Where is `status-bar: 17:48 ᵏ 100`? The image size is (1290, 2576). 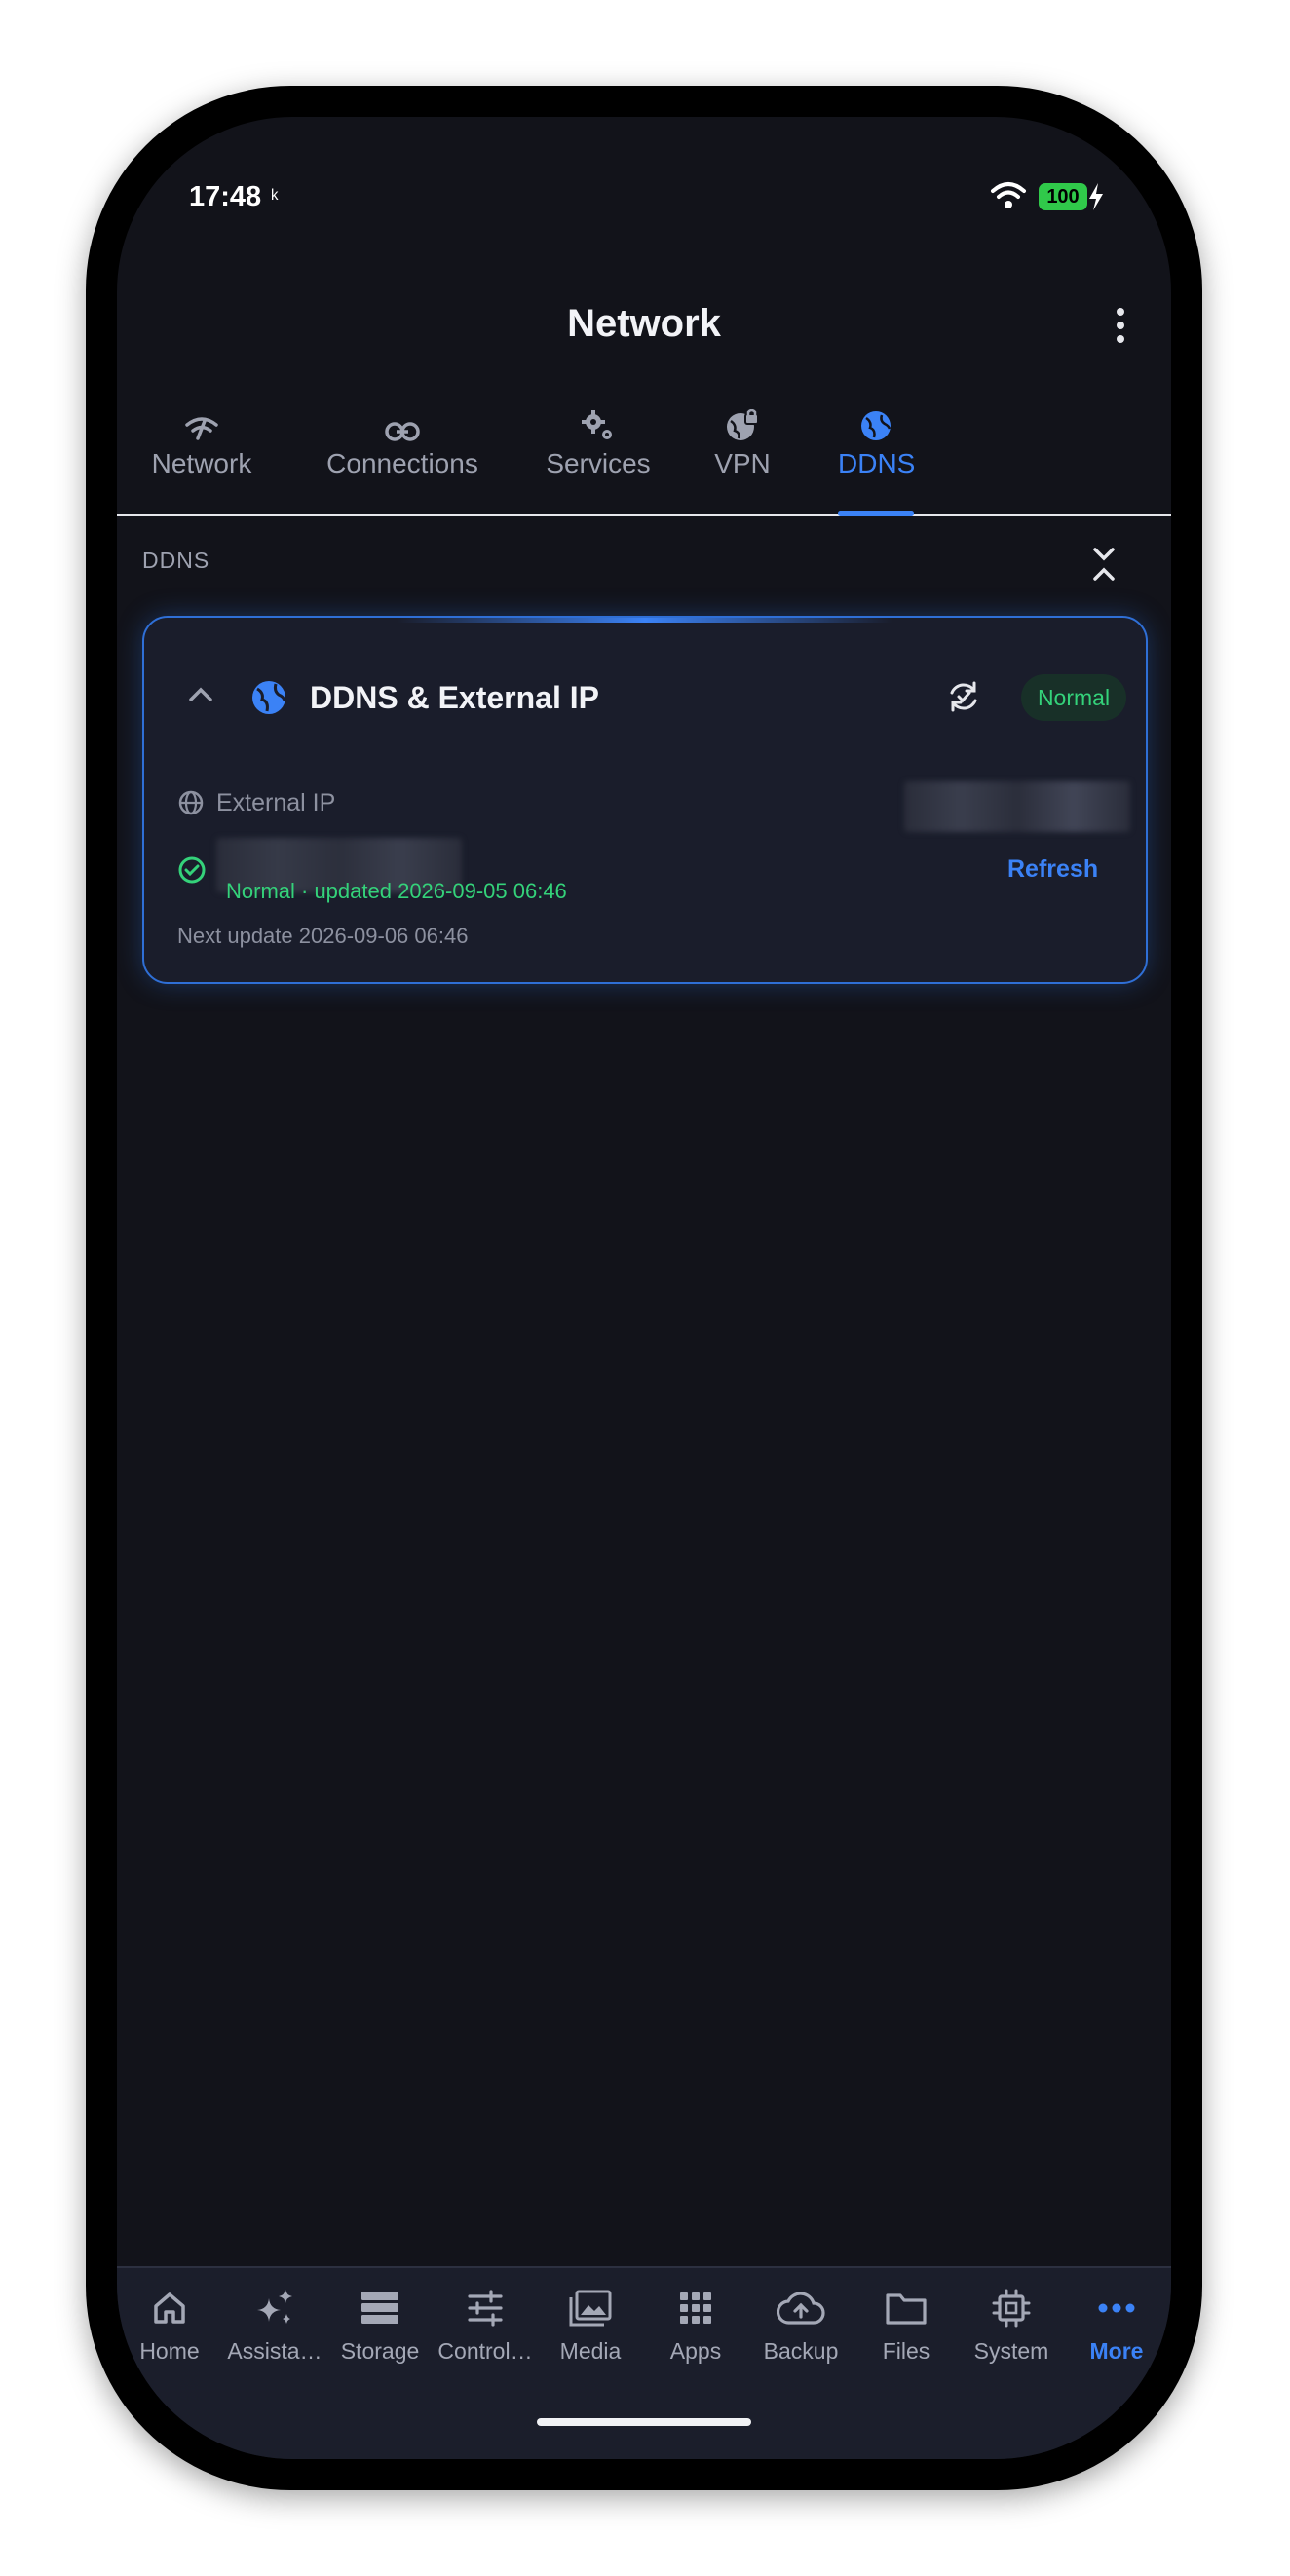
status-bar: 17:48 ᵏ 100 is located at coordinates (644, 185).